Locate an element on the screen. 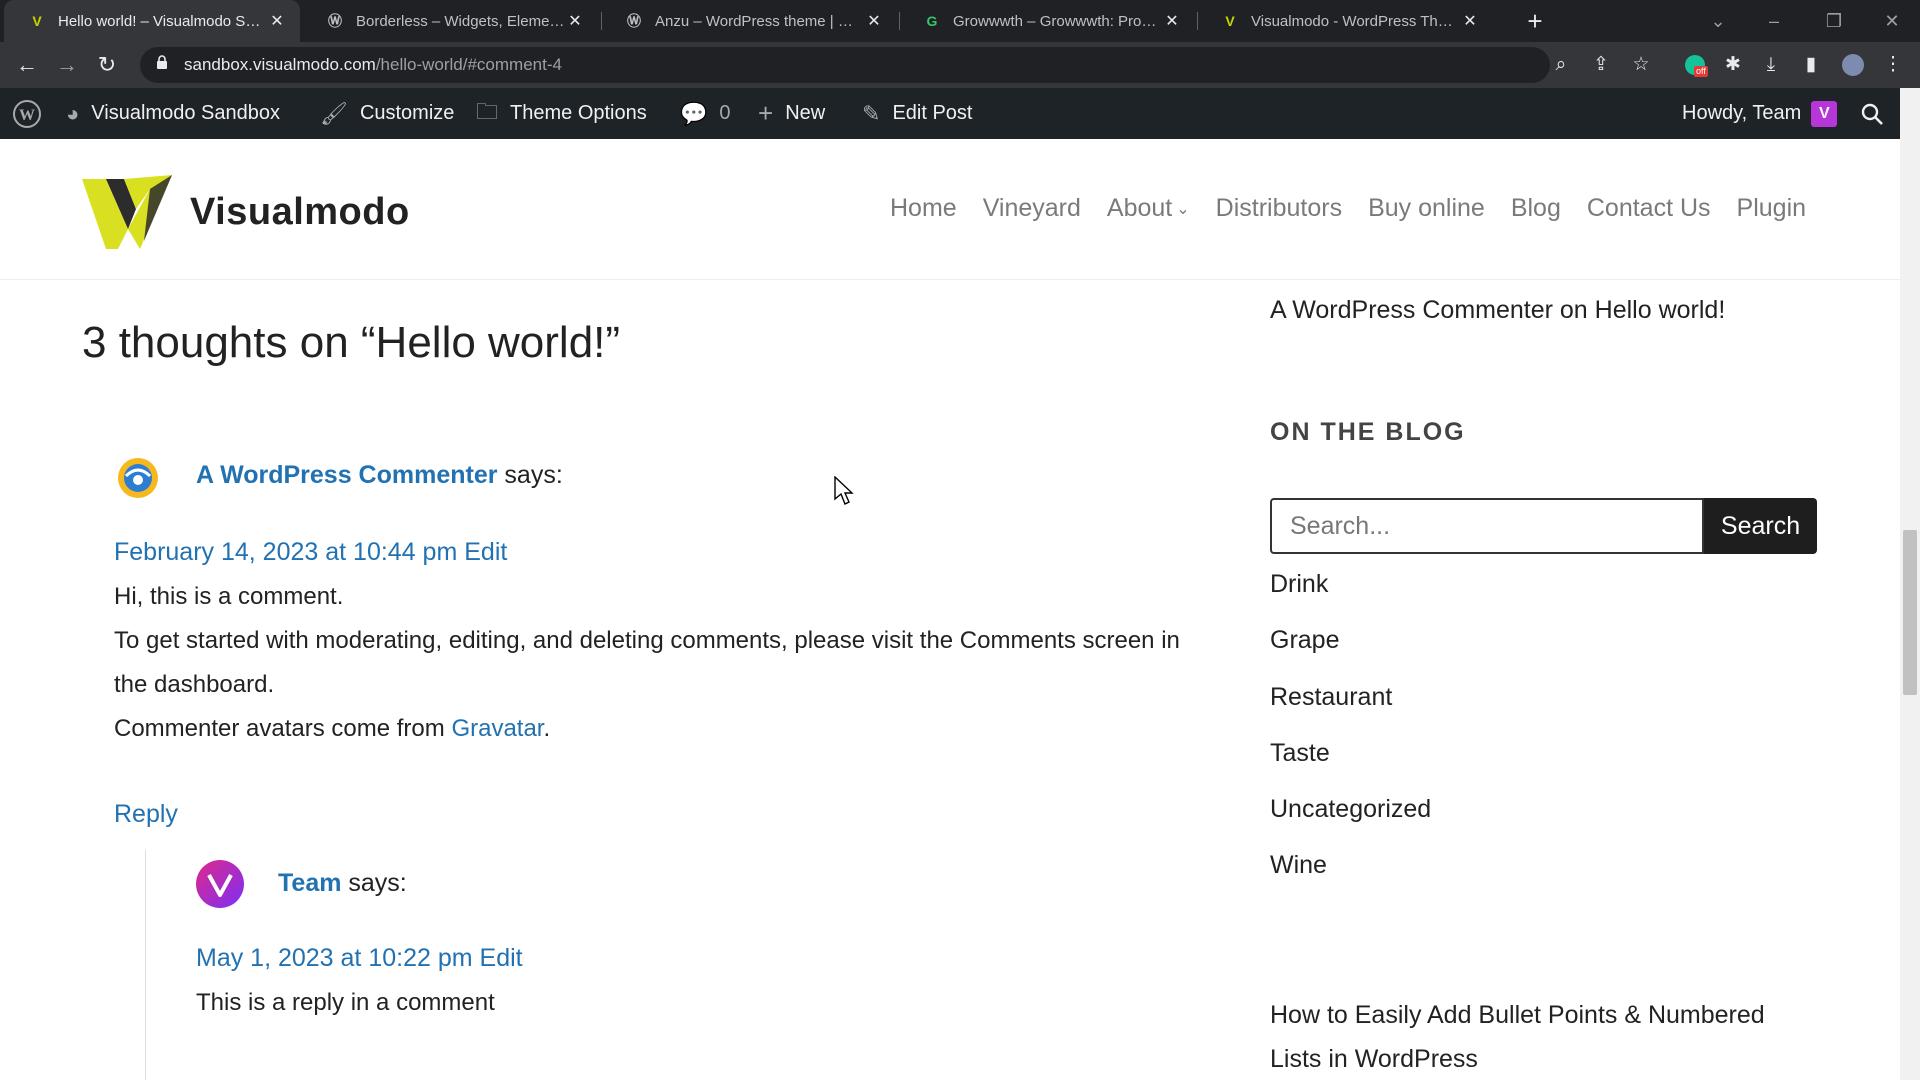 This screenshot has width=1920, height=1081. comment-paragraph: Commenter avatars come from Gravatar. is located at coordinates (664, 729).